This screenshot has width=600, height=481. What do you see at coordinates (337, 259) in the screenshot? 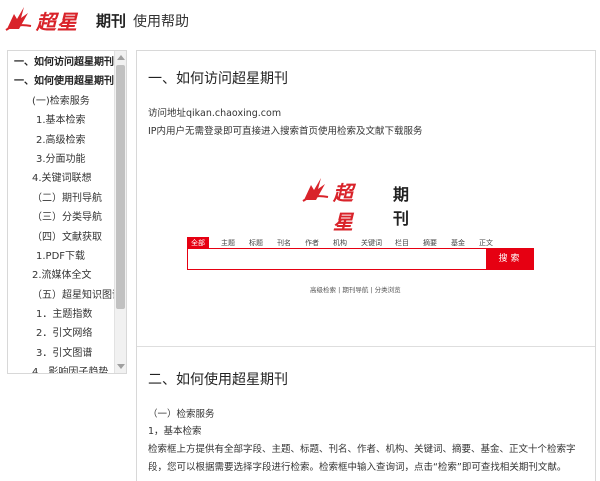
I see `preview-search-input` at bounding box center [337, 259].